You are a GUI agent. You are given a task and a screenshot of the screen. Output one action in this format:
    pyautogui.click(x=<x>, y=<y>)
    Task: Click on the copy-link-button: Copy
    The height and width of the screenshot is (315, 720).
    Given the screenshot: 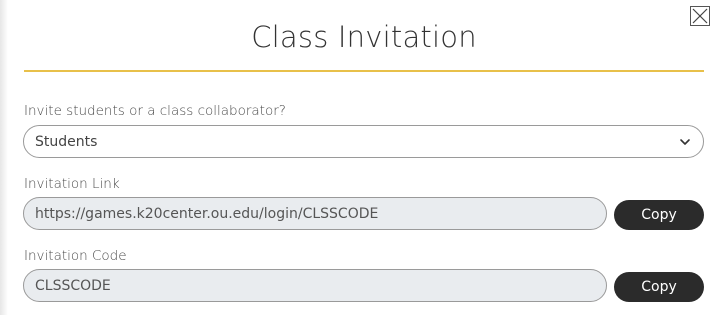 What is the action you would take?
    pyautogui.click(x=659, y=215)
    